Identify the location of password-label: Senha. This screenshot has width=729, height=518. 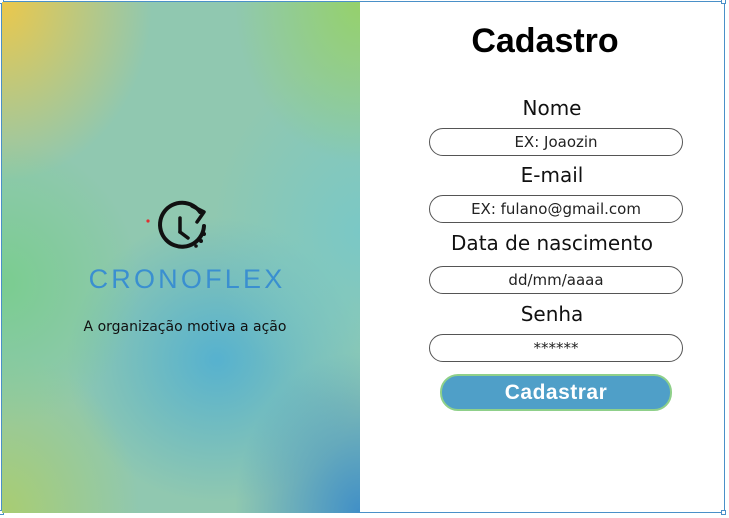
(552, 314).